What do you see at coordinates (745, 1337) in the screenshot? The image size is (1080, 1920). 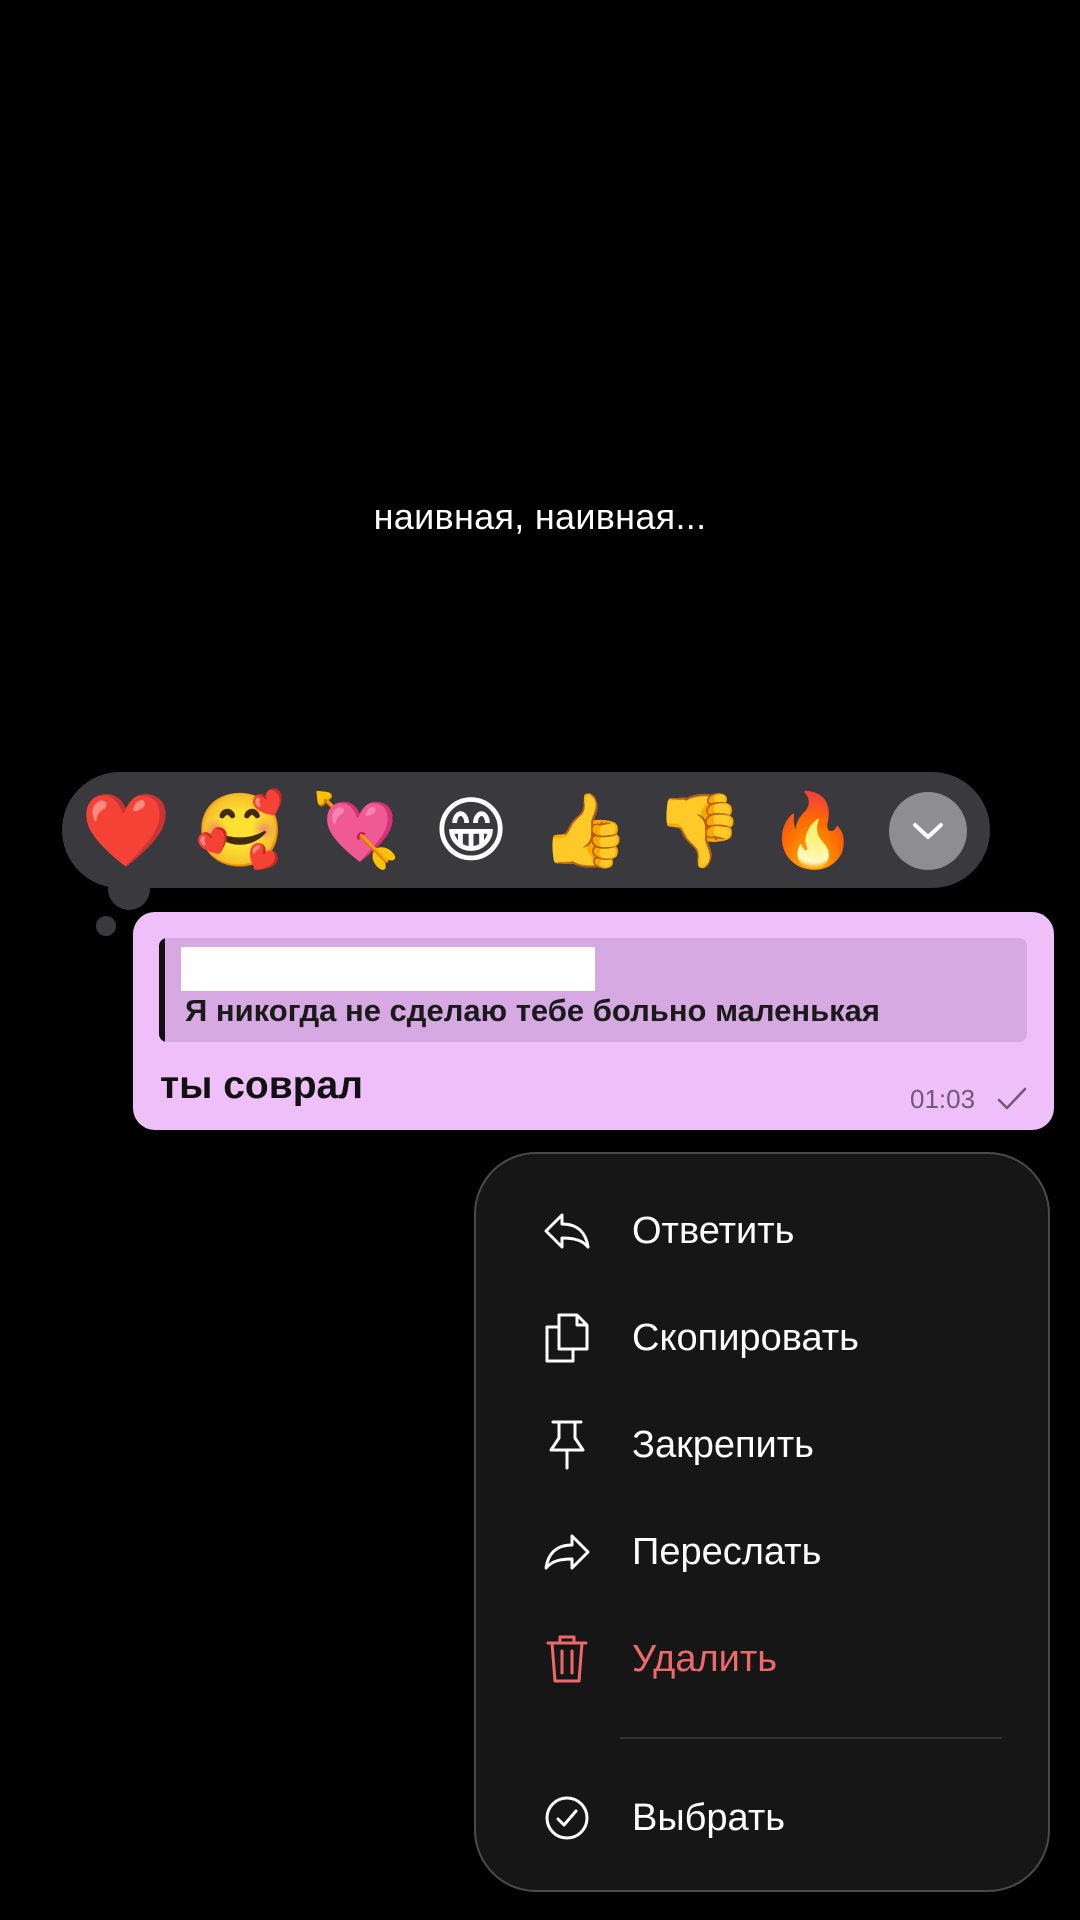 I see `menu-item-label: Скопировать` at bounding box center [745, 1337].